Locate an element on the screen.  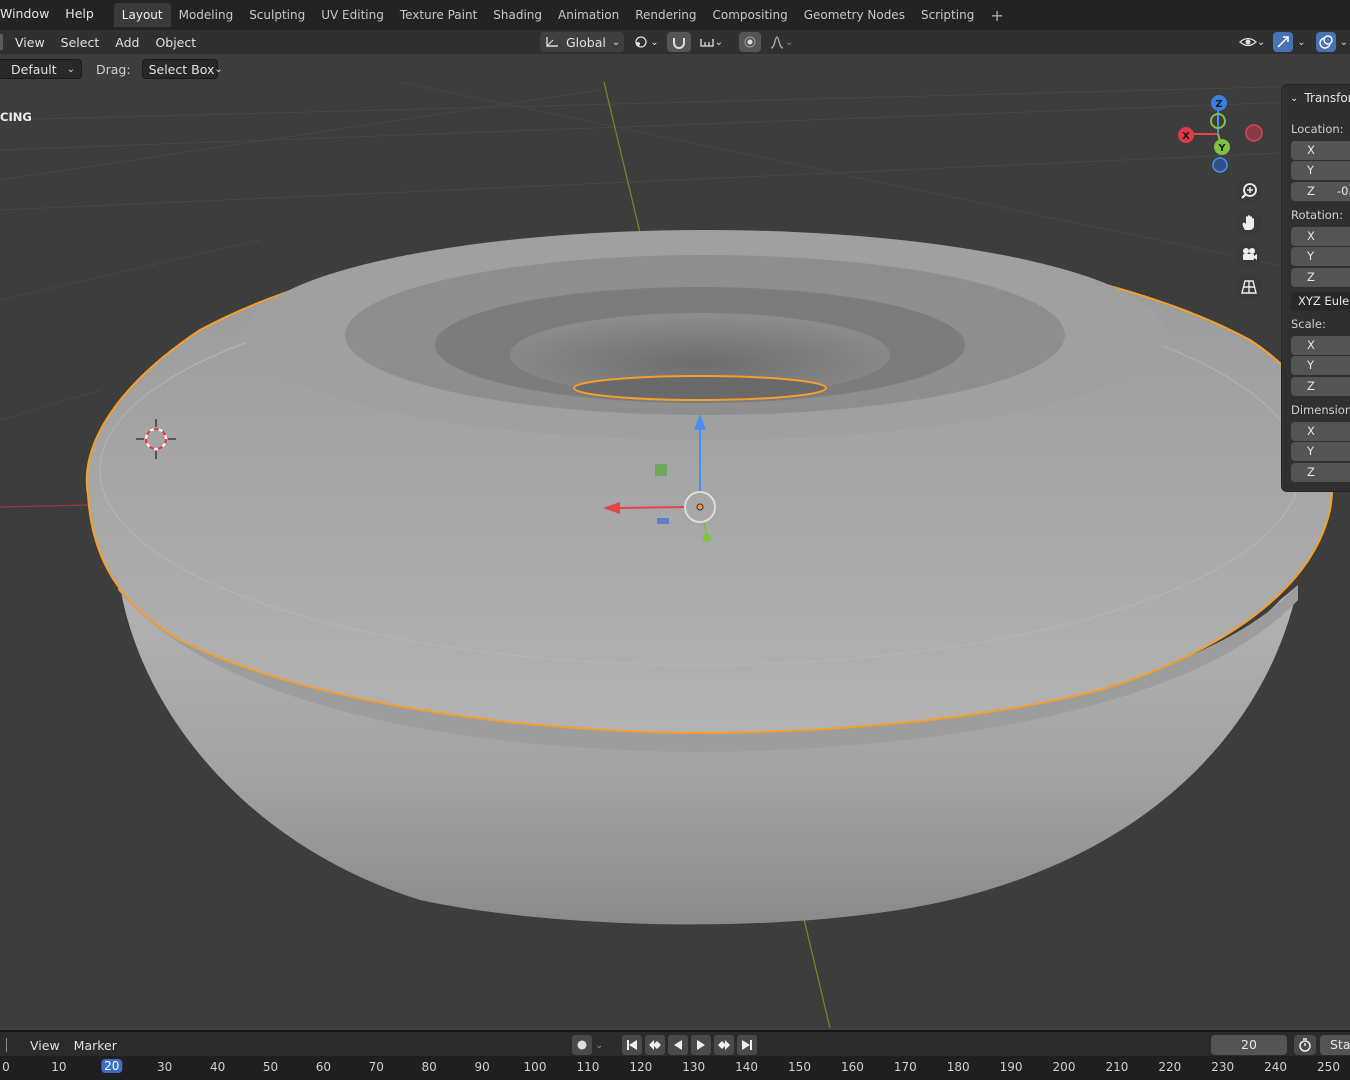
tab-sculpting: Sculpting is located at coordinates (277, 15).